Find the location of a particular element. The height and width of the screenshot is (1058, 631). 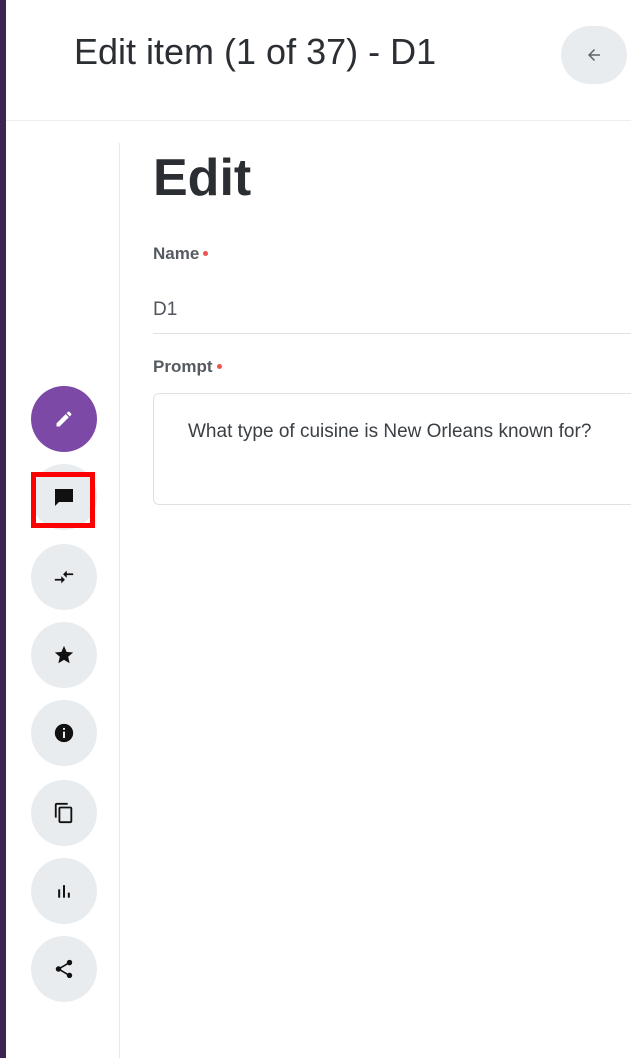

rail-stats-button is located at coordinates (64, 891).